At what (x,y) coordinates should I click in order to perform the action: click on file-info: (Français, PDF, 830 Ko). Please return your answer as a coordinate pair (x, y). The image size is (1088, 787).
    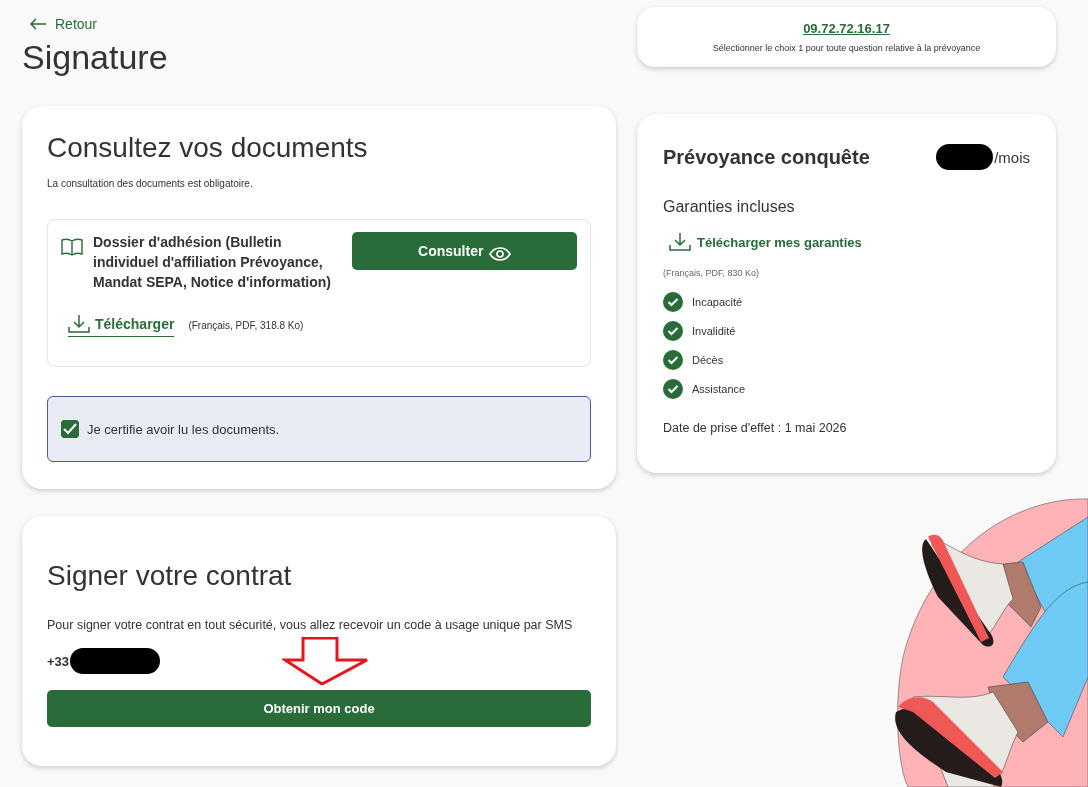
    Looking at the image, I should click on (712, 273).